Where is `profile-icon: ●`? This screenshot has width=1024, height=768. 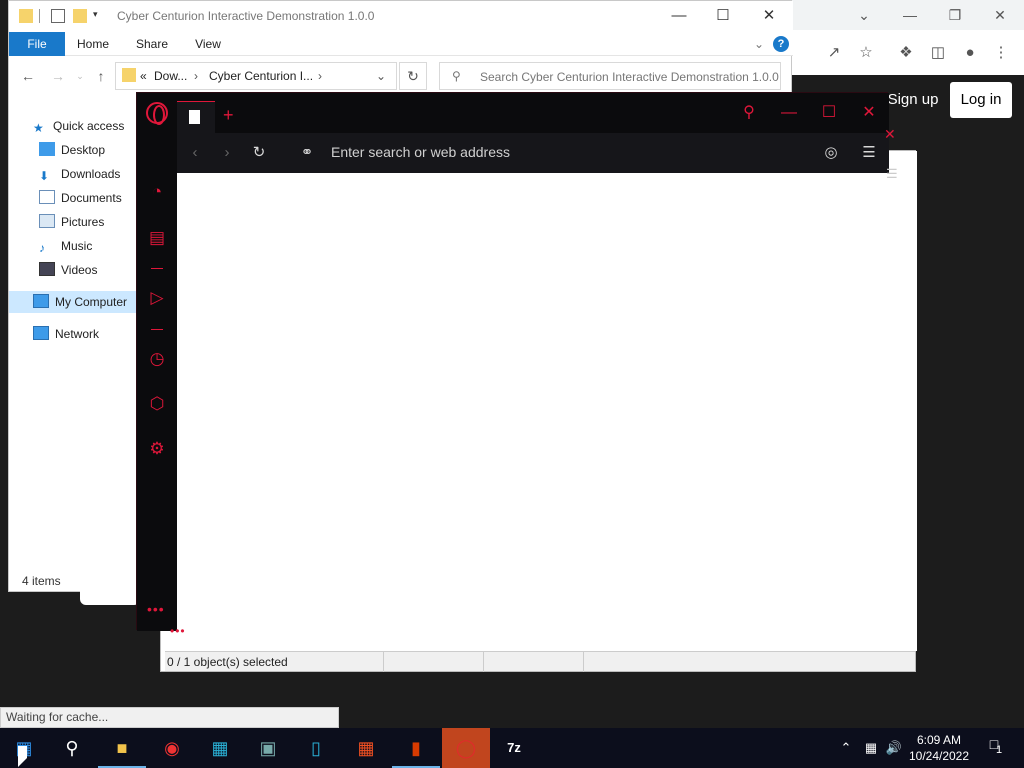
profile-icon: ● is located at coordinates (970, 53).